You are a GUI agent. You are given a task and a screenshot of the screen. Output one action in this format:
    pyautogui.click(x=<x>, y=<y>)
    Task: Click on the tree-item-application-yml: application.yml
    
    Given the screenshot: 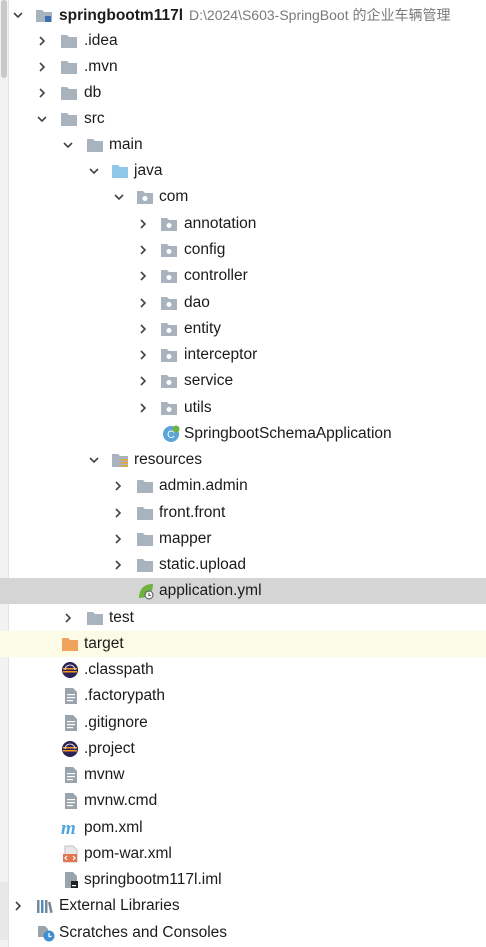 What is the action you would take?
    pyautogui.click(x=243, y=591)
    